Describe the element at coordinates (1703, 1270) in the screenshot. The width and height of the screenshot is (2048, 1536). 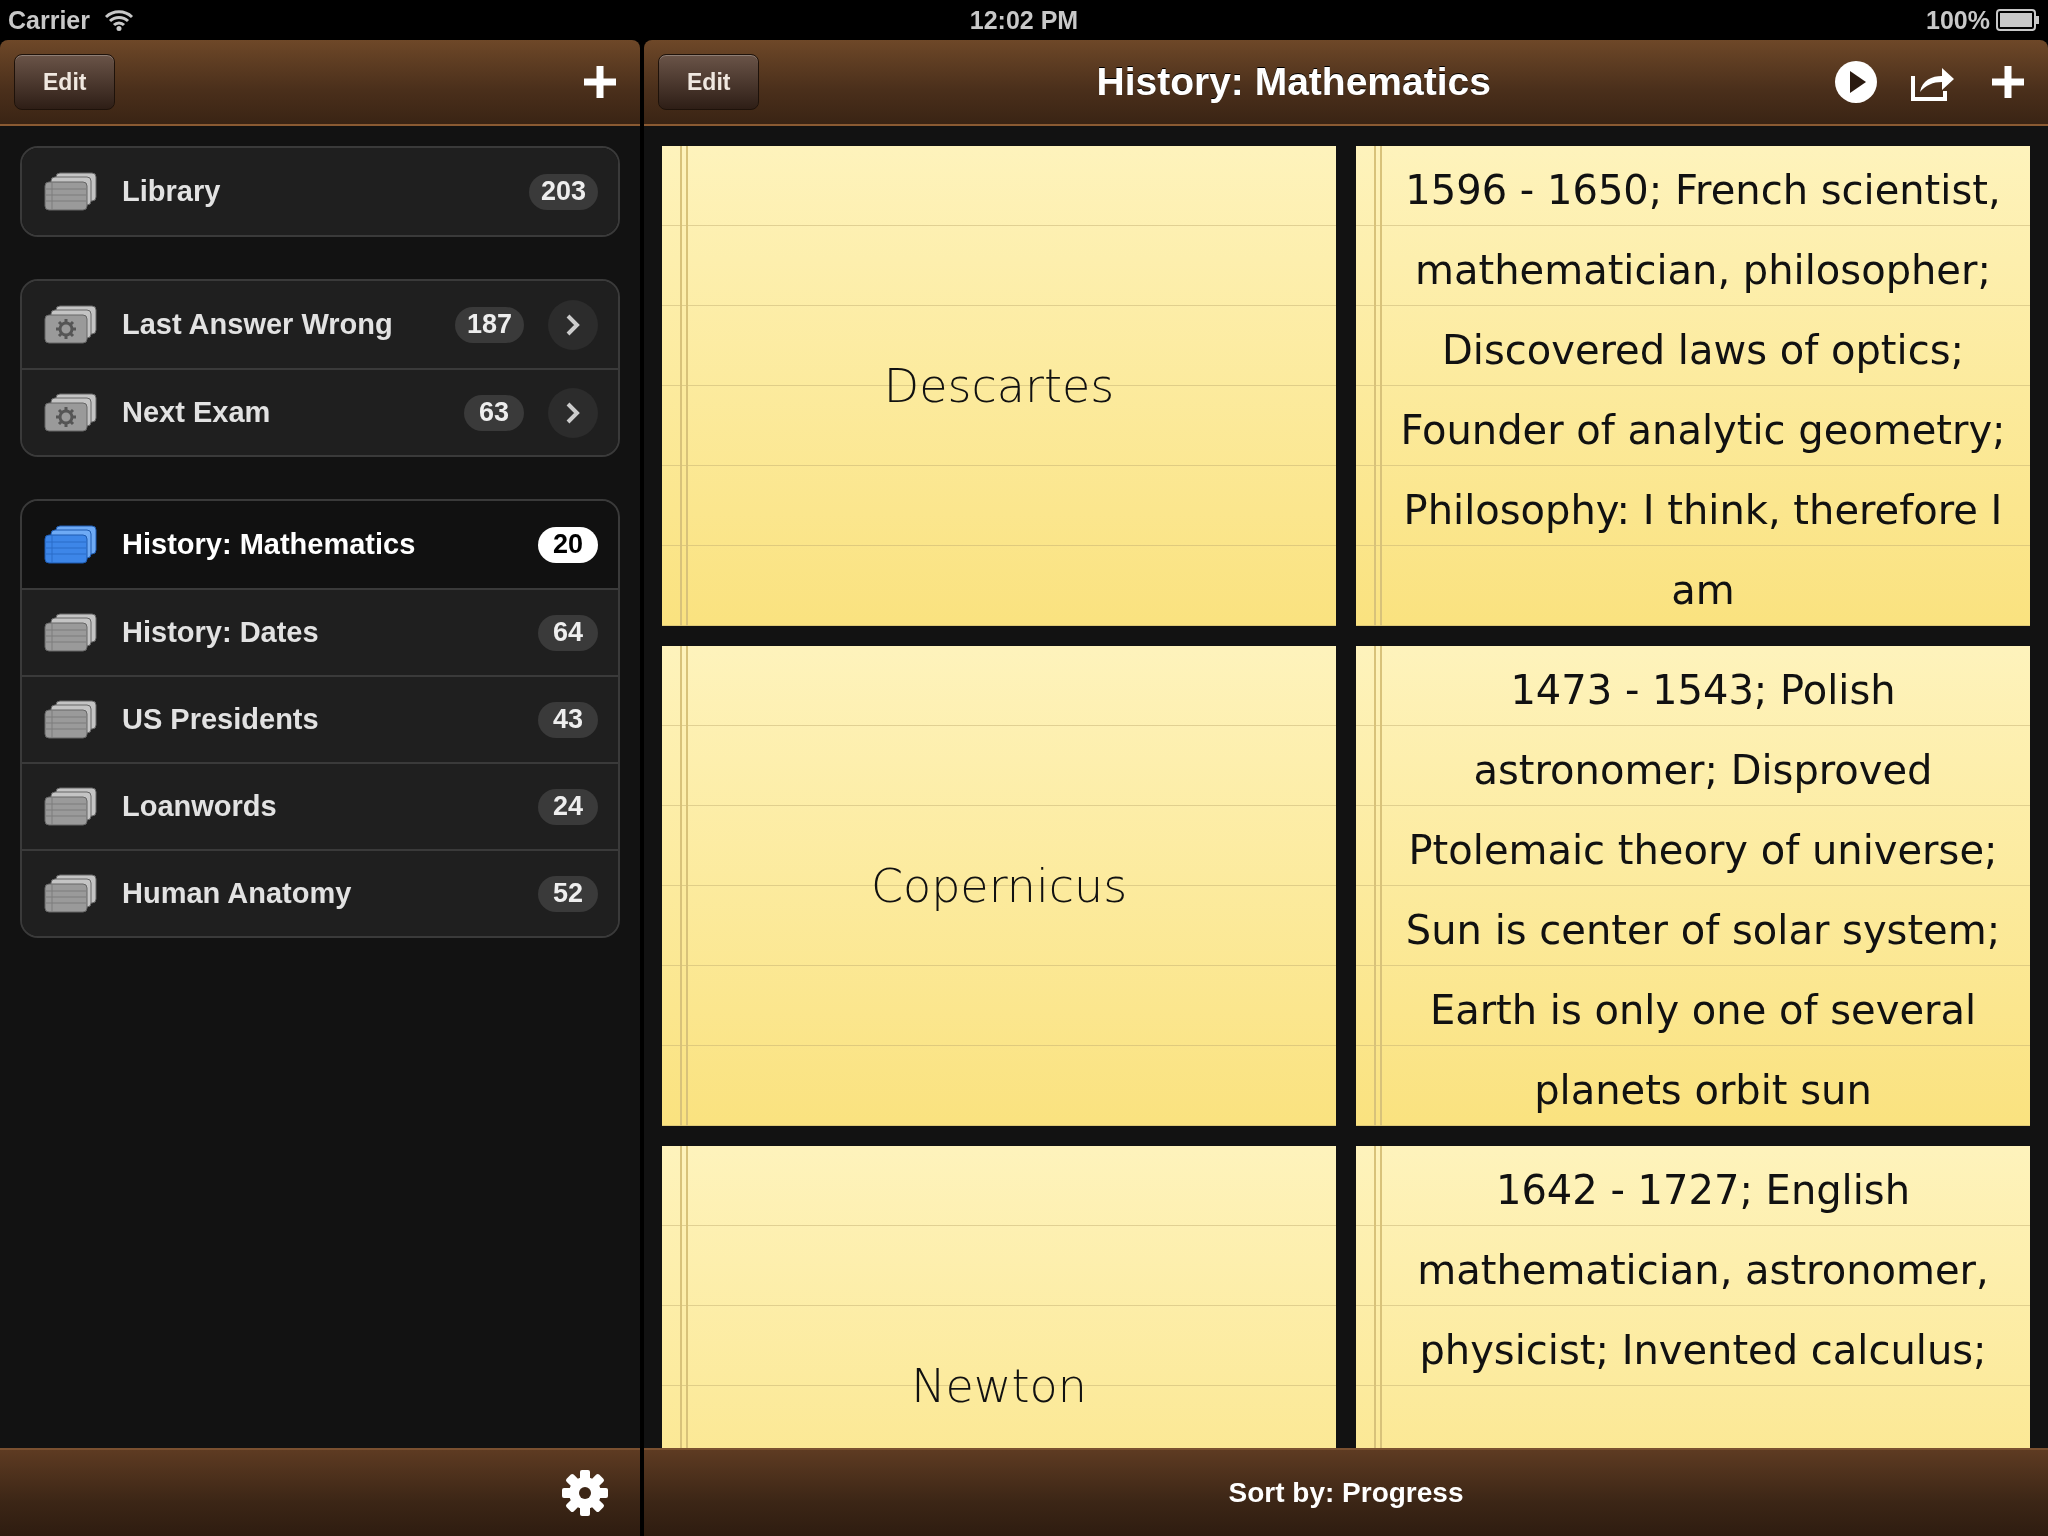
I see `card-definition: 1642 - 1727; English mathematician, astronomer, physicist; Invented calculus;` at that location.